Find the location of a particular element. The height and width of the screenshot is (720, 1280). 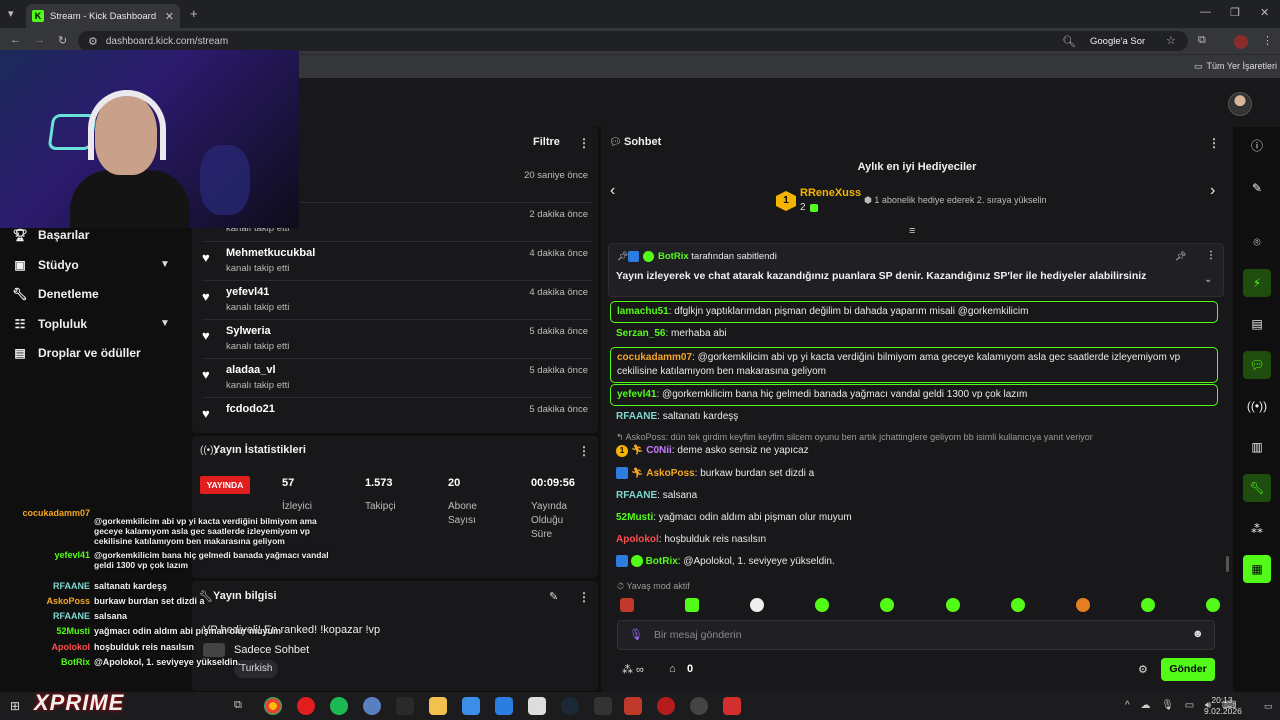

profile-icon is located at coordinates (1241, 42).